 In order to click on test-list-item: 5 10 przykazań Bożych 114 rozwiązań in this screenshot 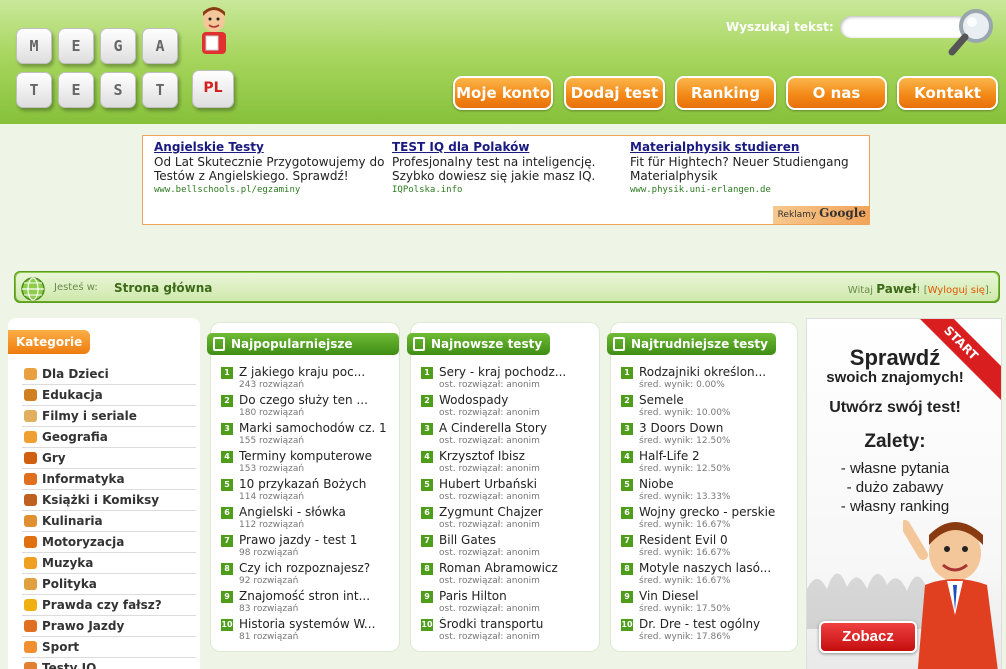, I will do `click(307, 491)`.